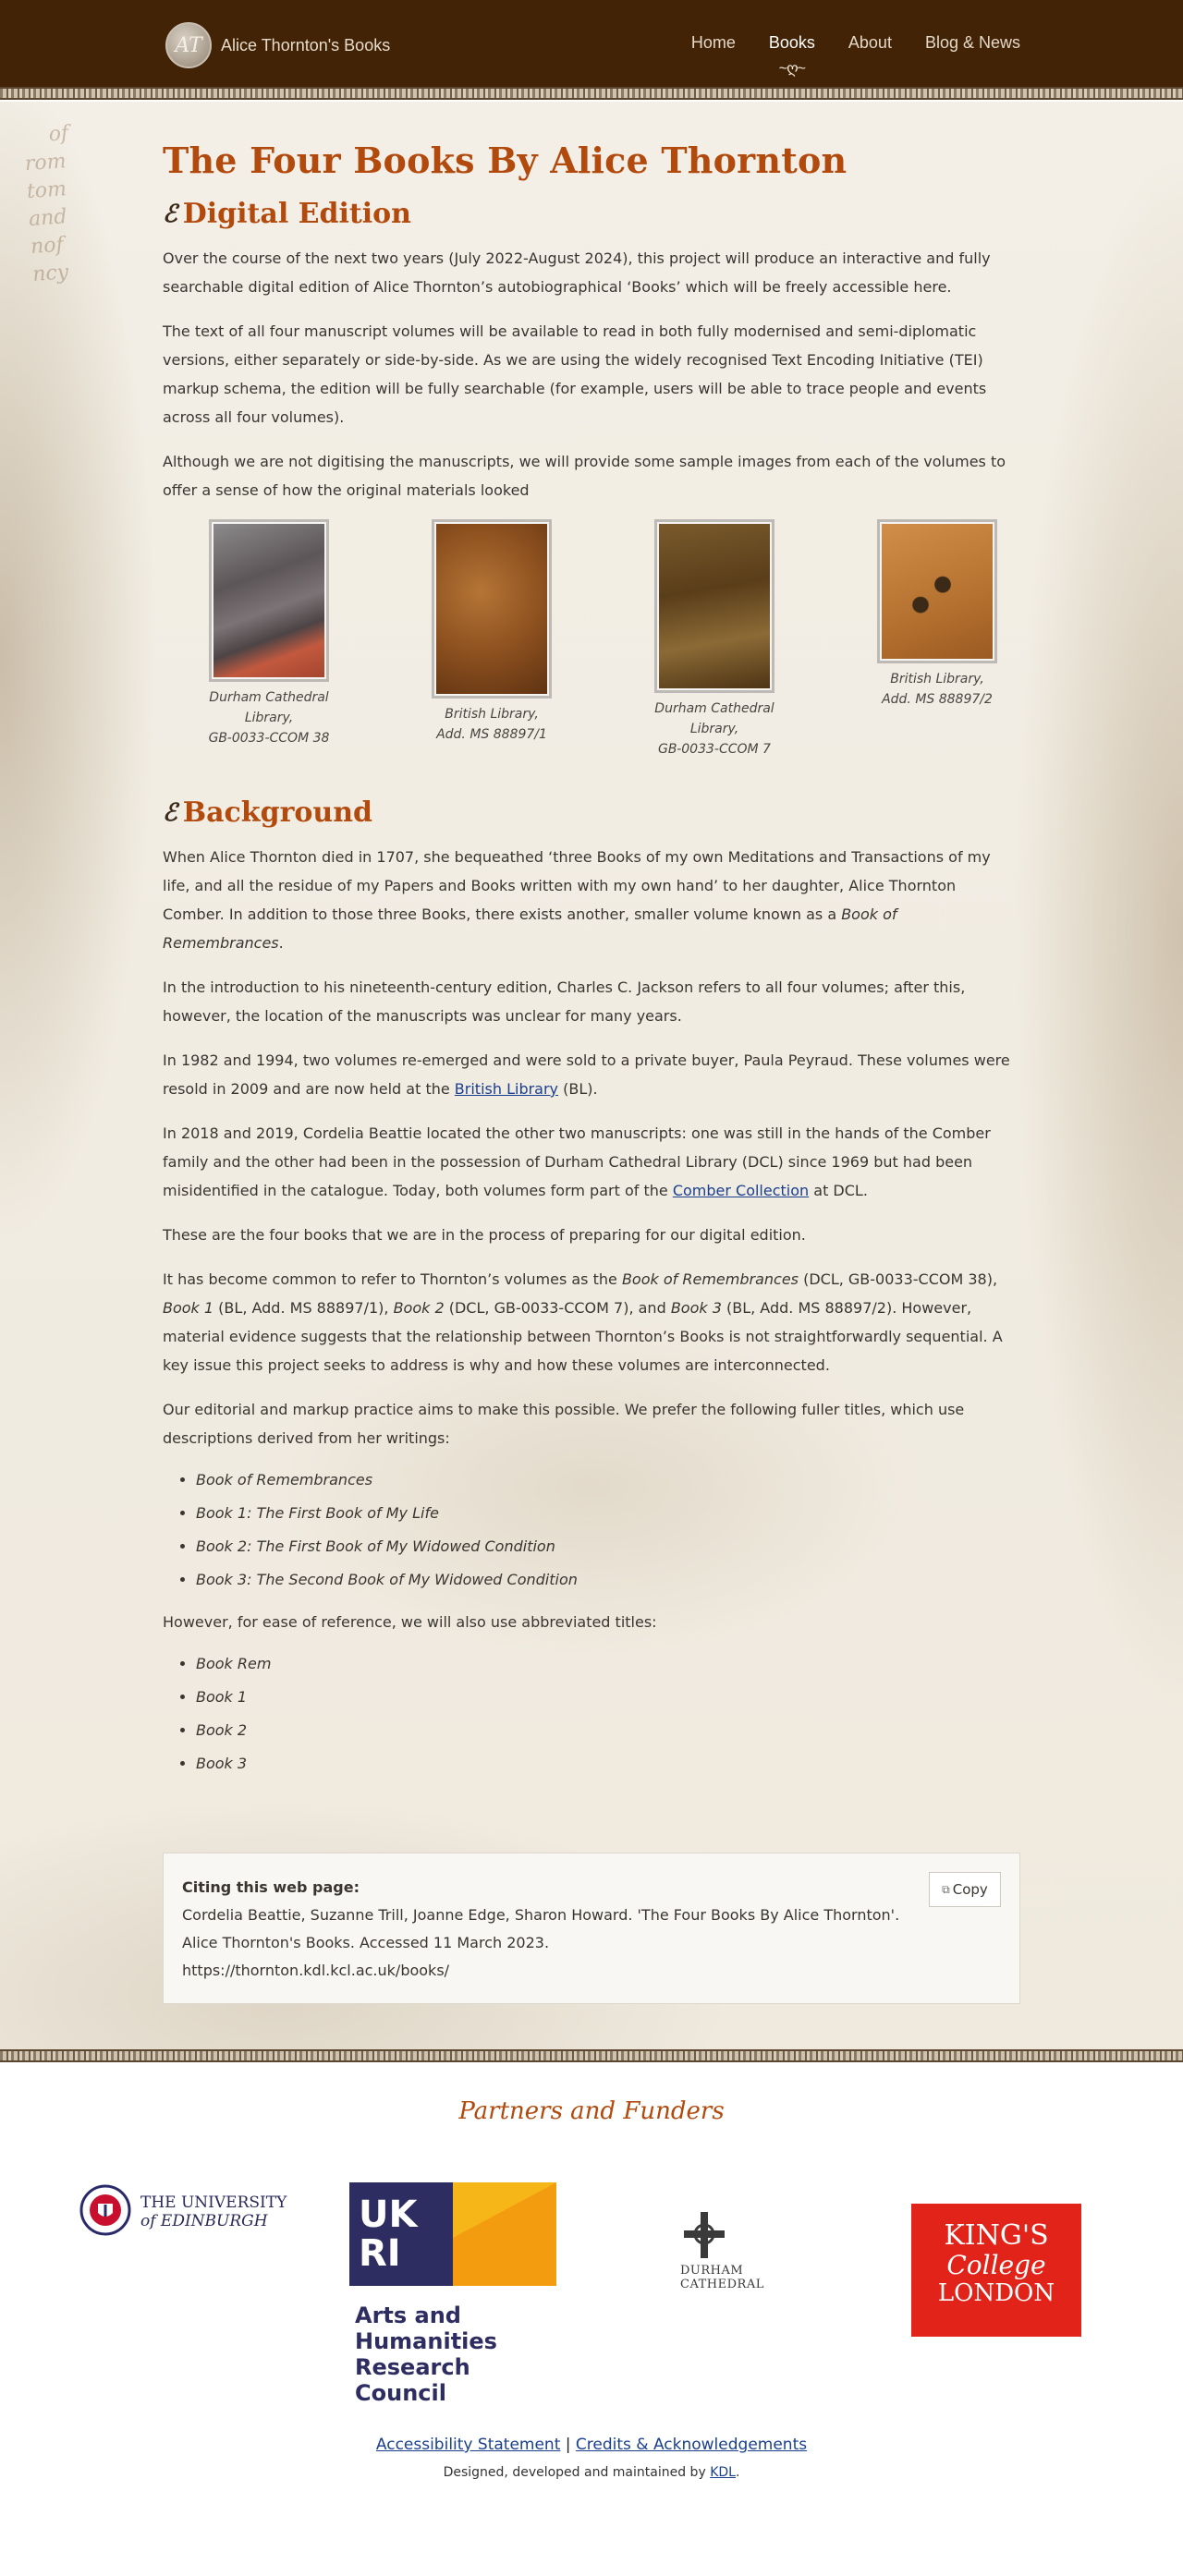  Describe the element at coordinates (271, 1887) in the screenshot. I see `citation-heading: Citing this web page:` at that location.